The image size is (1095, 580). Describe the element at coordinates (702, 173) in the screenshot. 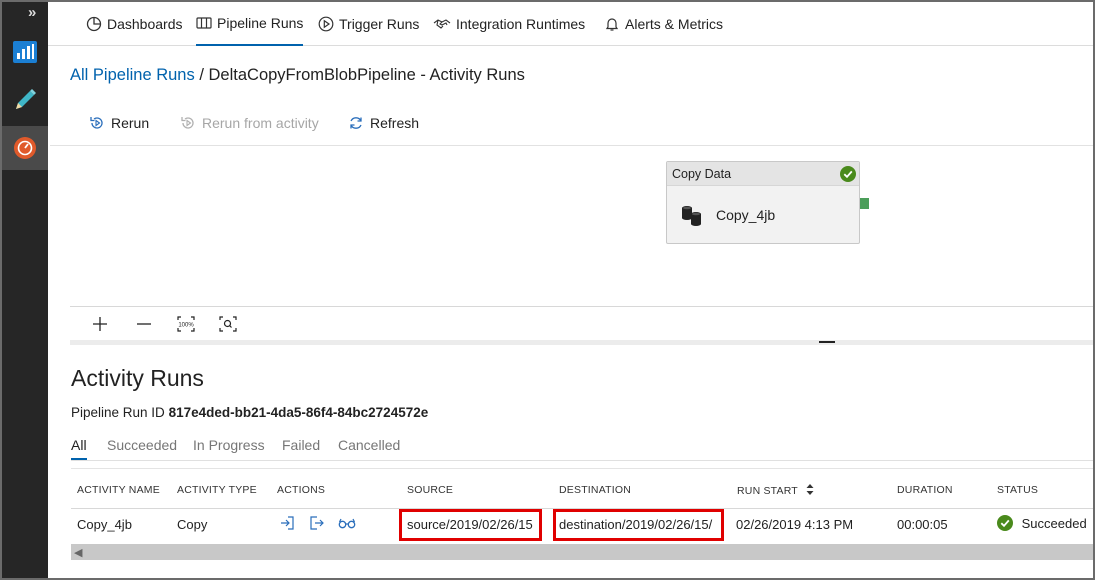

I see `node-type-label: Copy Data` at that location.